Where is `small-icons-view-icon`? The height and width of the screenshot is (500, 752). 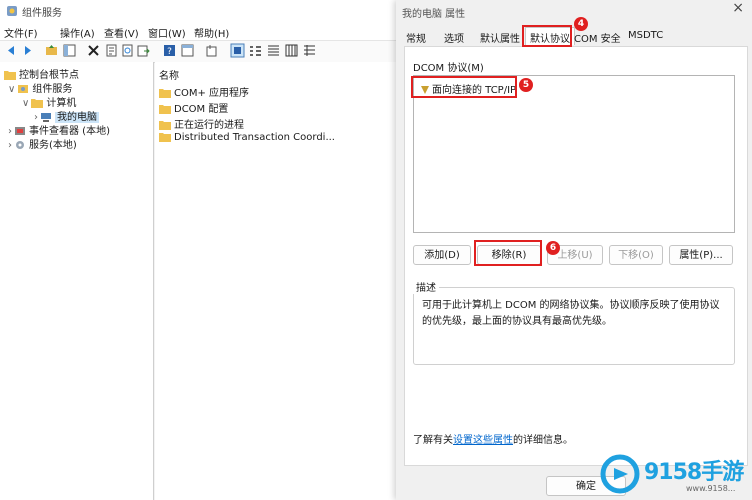
small-icons-view-icon is located at coordinates (255, 50).